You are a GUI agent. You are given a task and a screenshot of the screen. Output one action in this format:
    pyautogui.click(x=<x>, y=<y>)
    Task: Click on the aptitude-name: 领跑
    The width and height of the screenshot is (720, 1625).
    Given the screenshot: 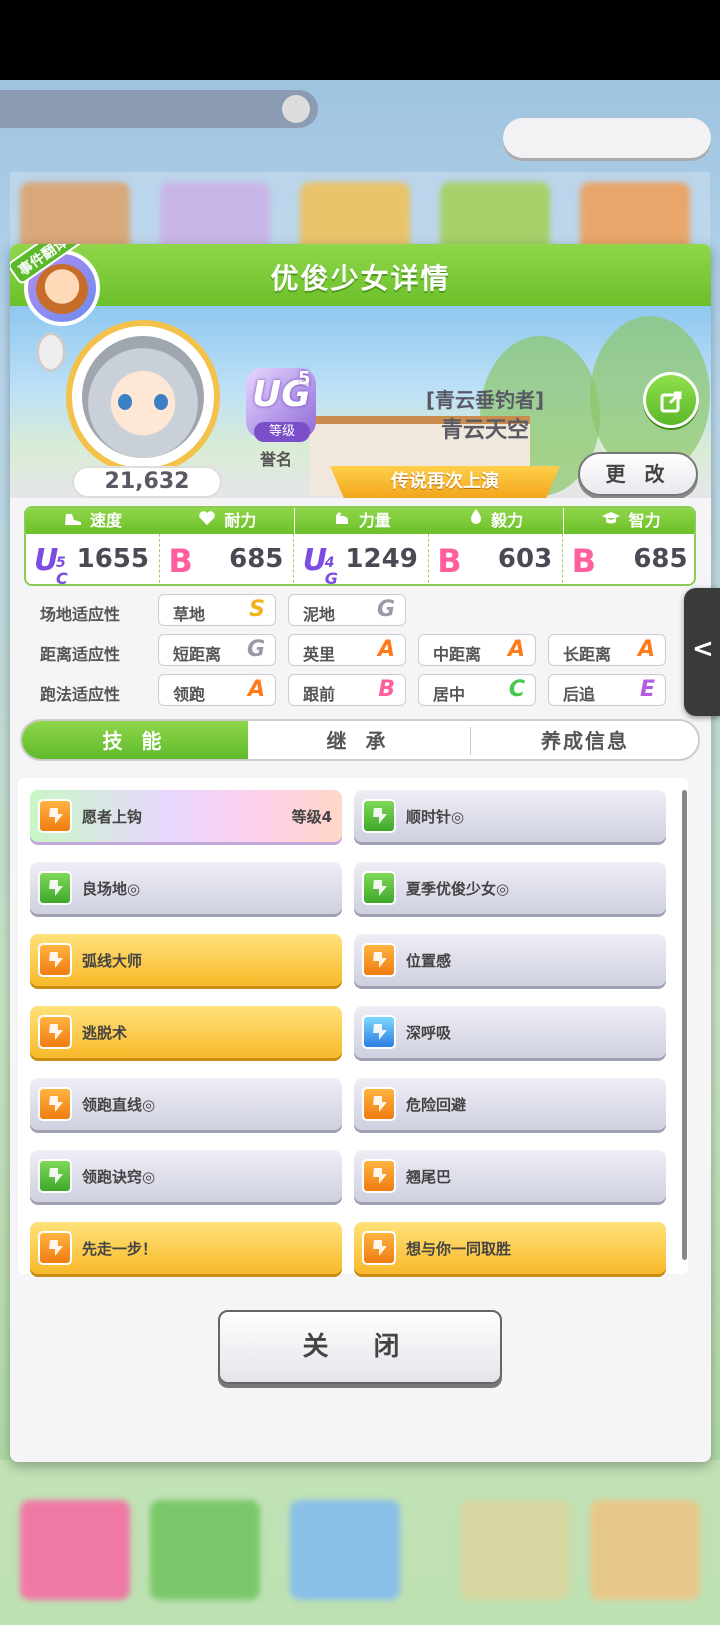 What is the action you would take?
    pyautogui.click(x=189, y=694)
    